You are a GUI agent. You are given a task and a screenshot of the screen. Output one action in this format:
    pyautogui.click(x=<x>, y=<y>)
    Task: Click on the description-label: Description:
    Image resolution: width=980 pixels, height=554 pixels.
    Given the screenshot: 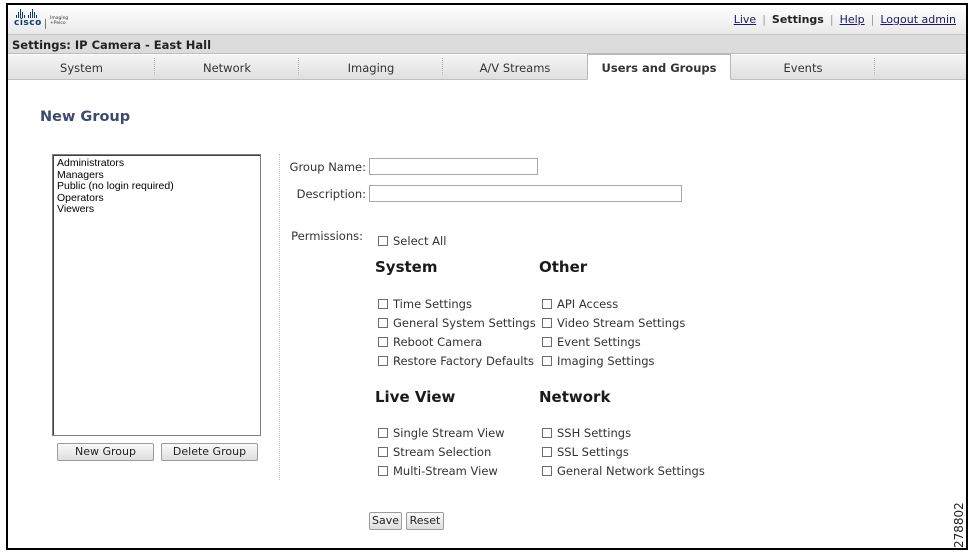 What is the action you would take?
    pyautogui.click(x=331, y=194)
    